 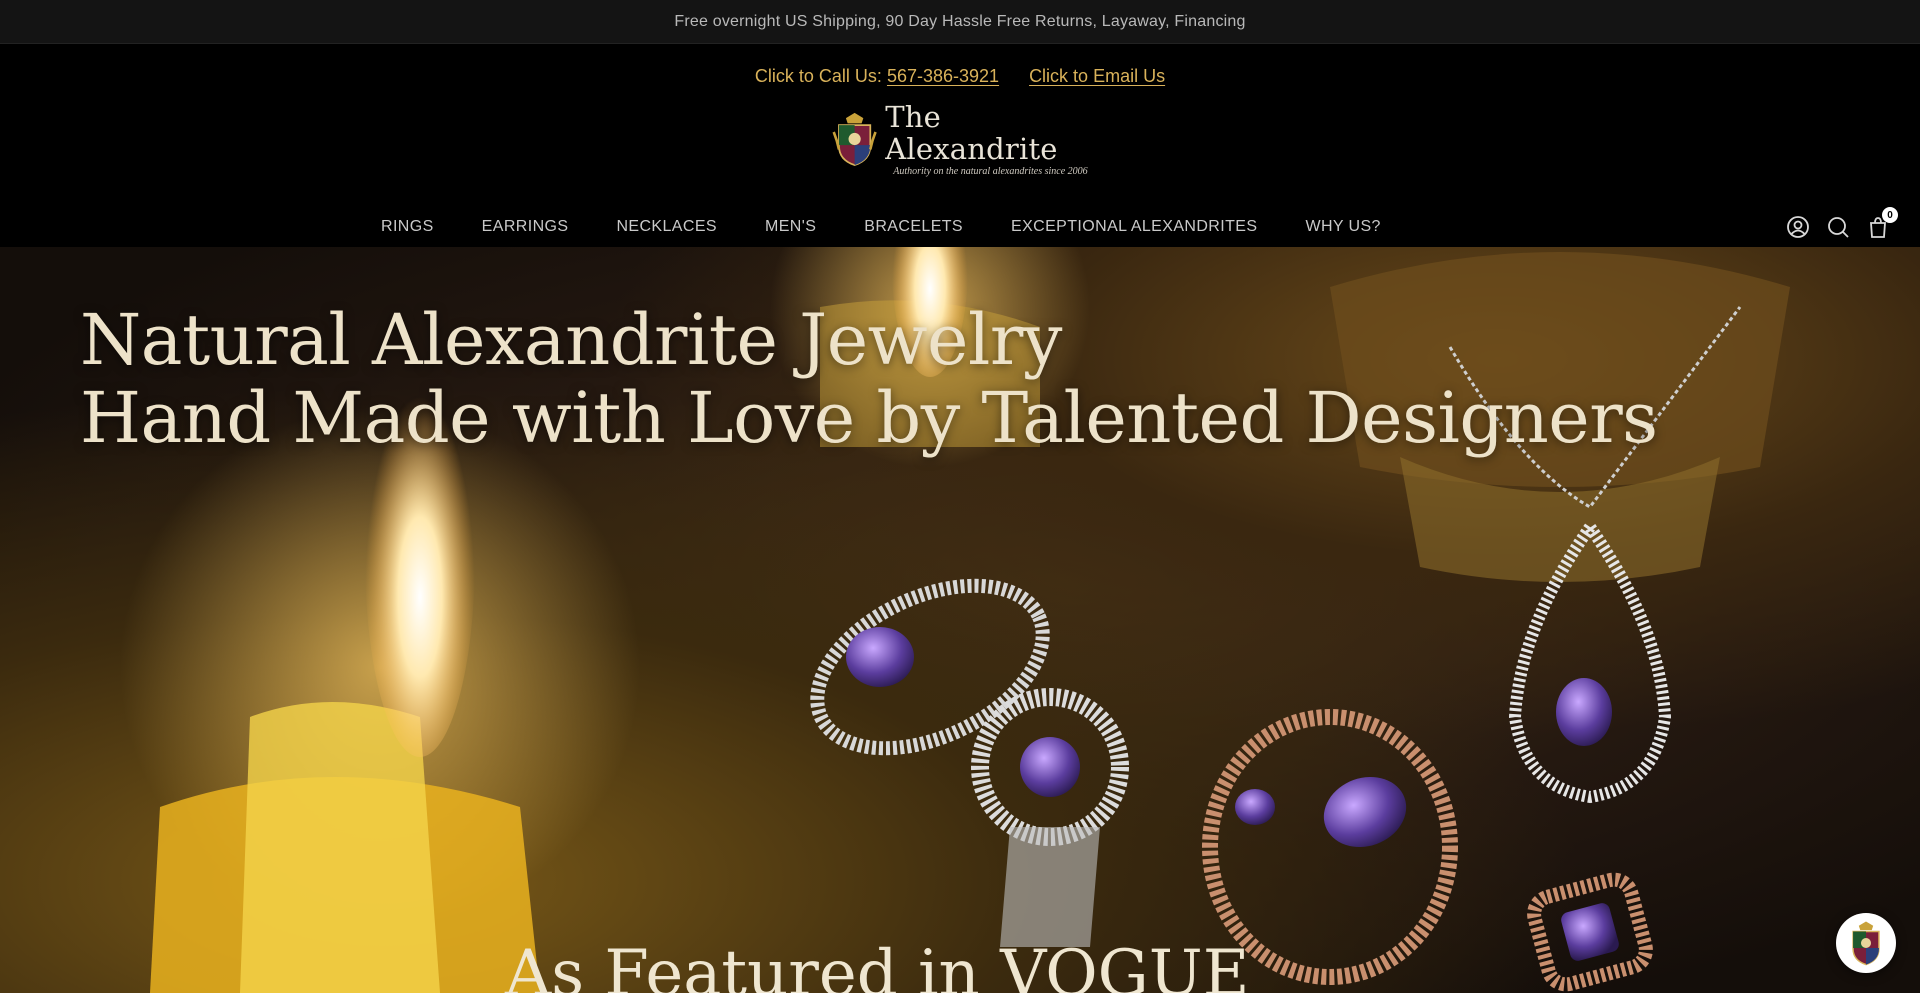 I want to click on hero-line-1: Natural Alexandrite Jewelry, so click(x=571, y=340).